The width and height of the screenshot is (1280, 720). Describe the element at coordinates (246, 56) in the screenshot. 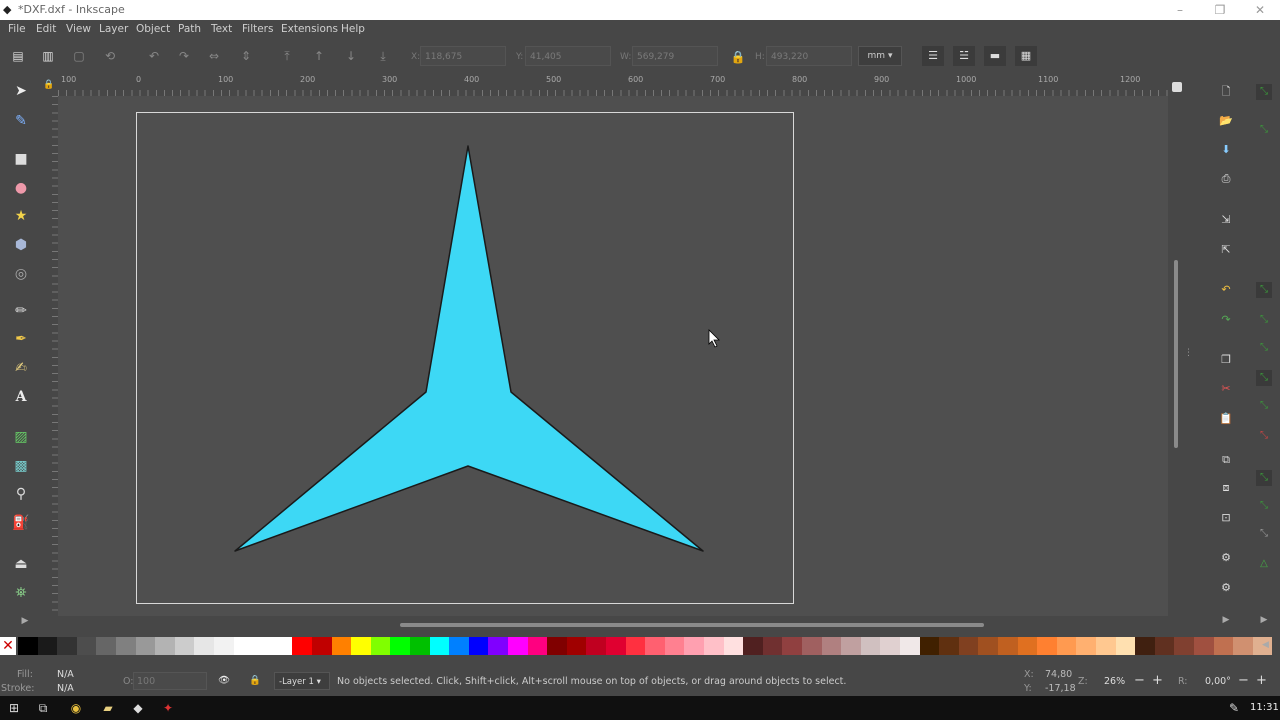

I see `flip-vertical-icon: ⇕` at that location.